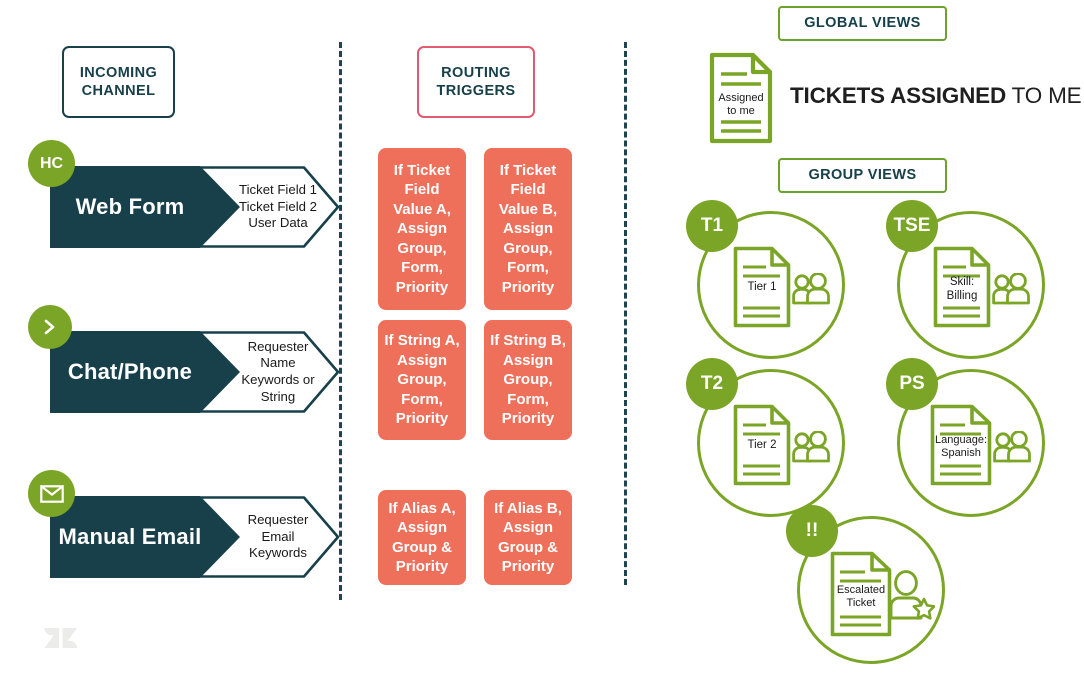 The width and height of the screenshot is (1084, 675). I want to click on group-view-t1: T1 Tier 1, so click(771, 285).